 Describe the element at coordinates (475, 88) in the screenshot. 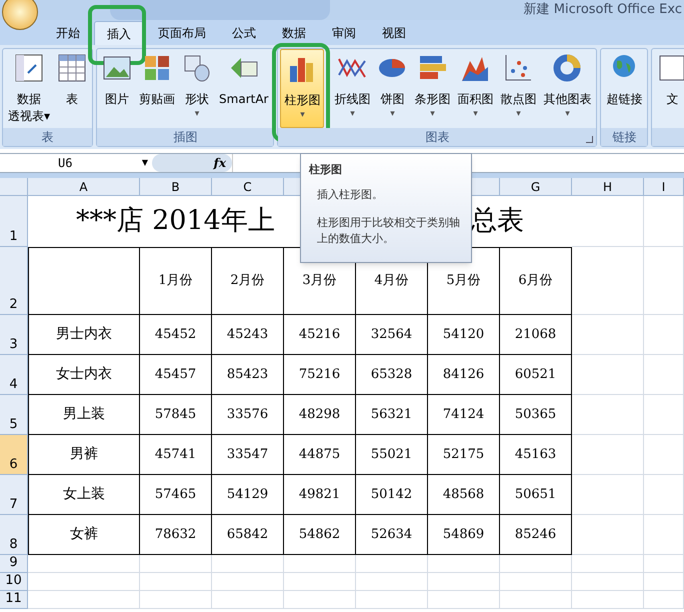

I see `ribbon-button: 面积图 ▾` at that location.